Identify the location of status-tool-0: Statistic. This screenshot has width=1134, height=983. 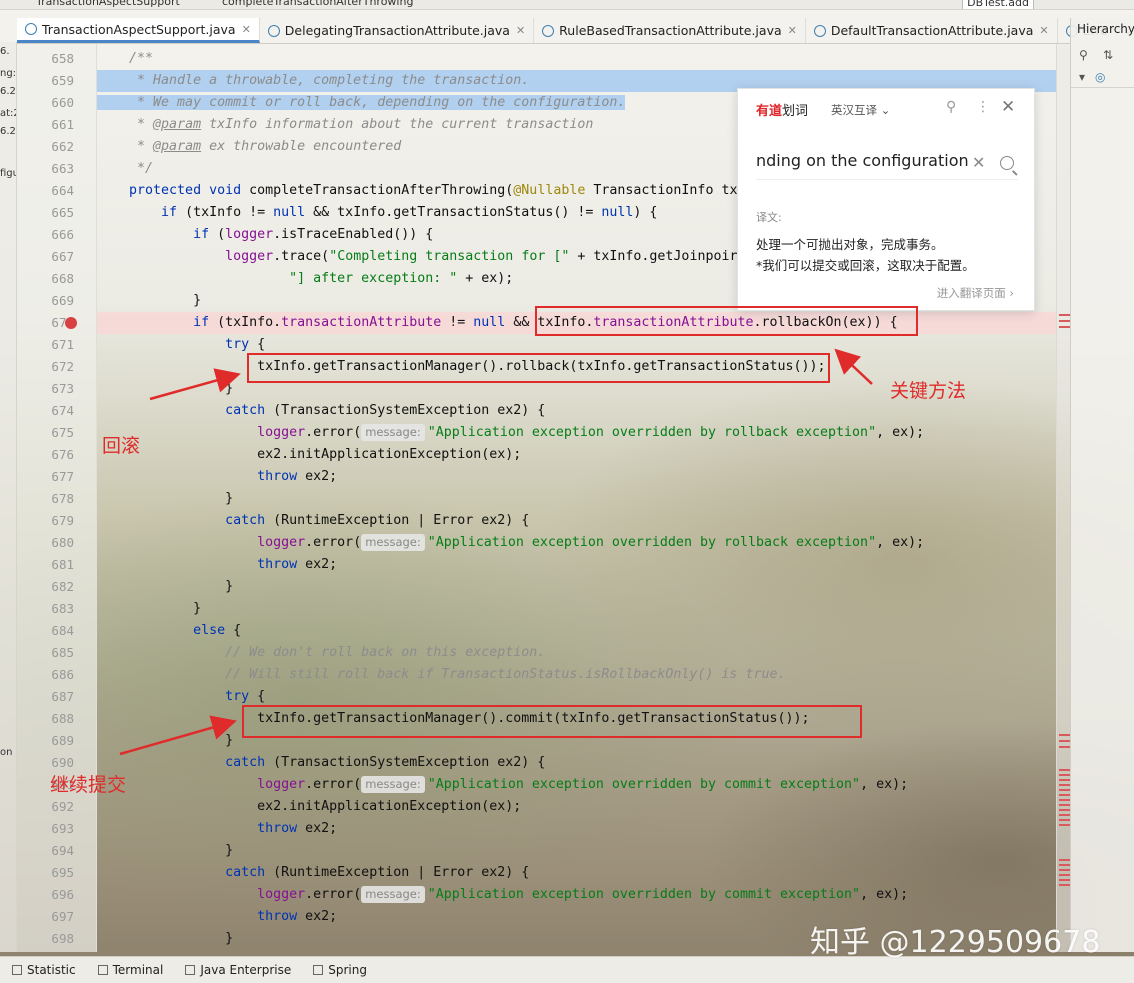
(44, 970).